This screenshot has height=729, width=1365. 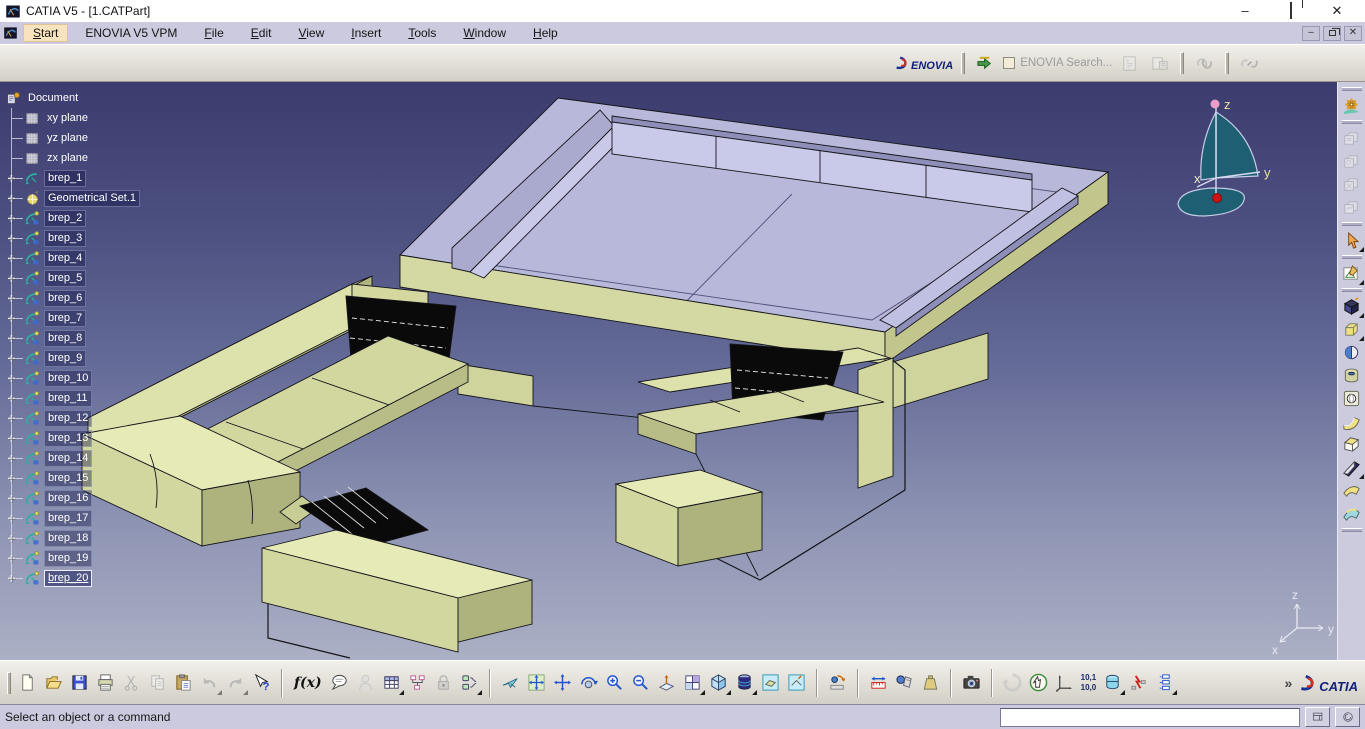 What do you see at coordinates (79, 682) in the screenshot?
I see `save-button` at bounding box center [79, 682].